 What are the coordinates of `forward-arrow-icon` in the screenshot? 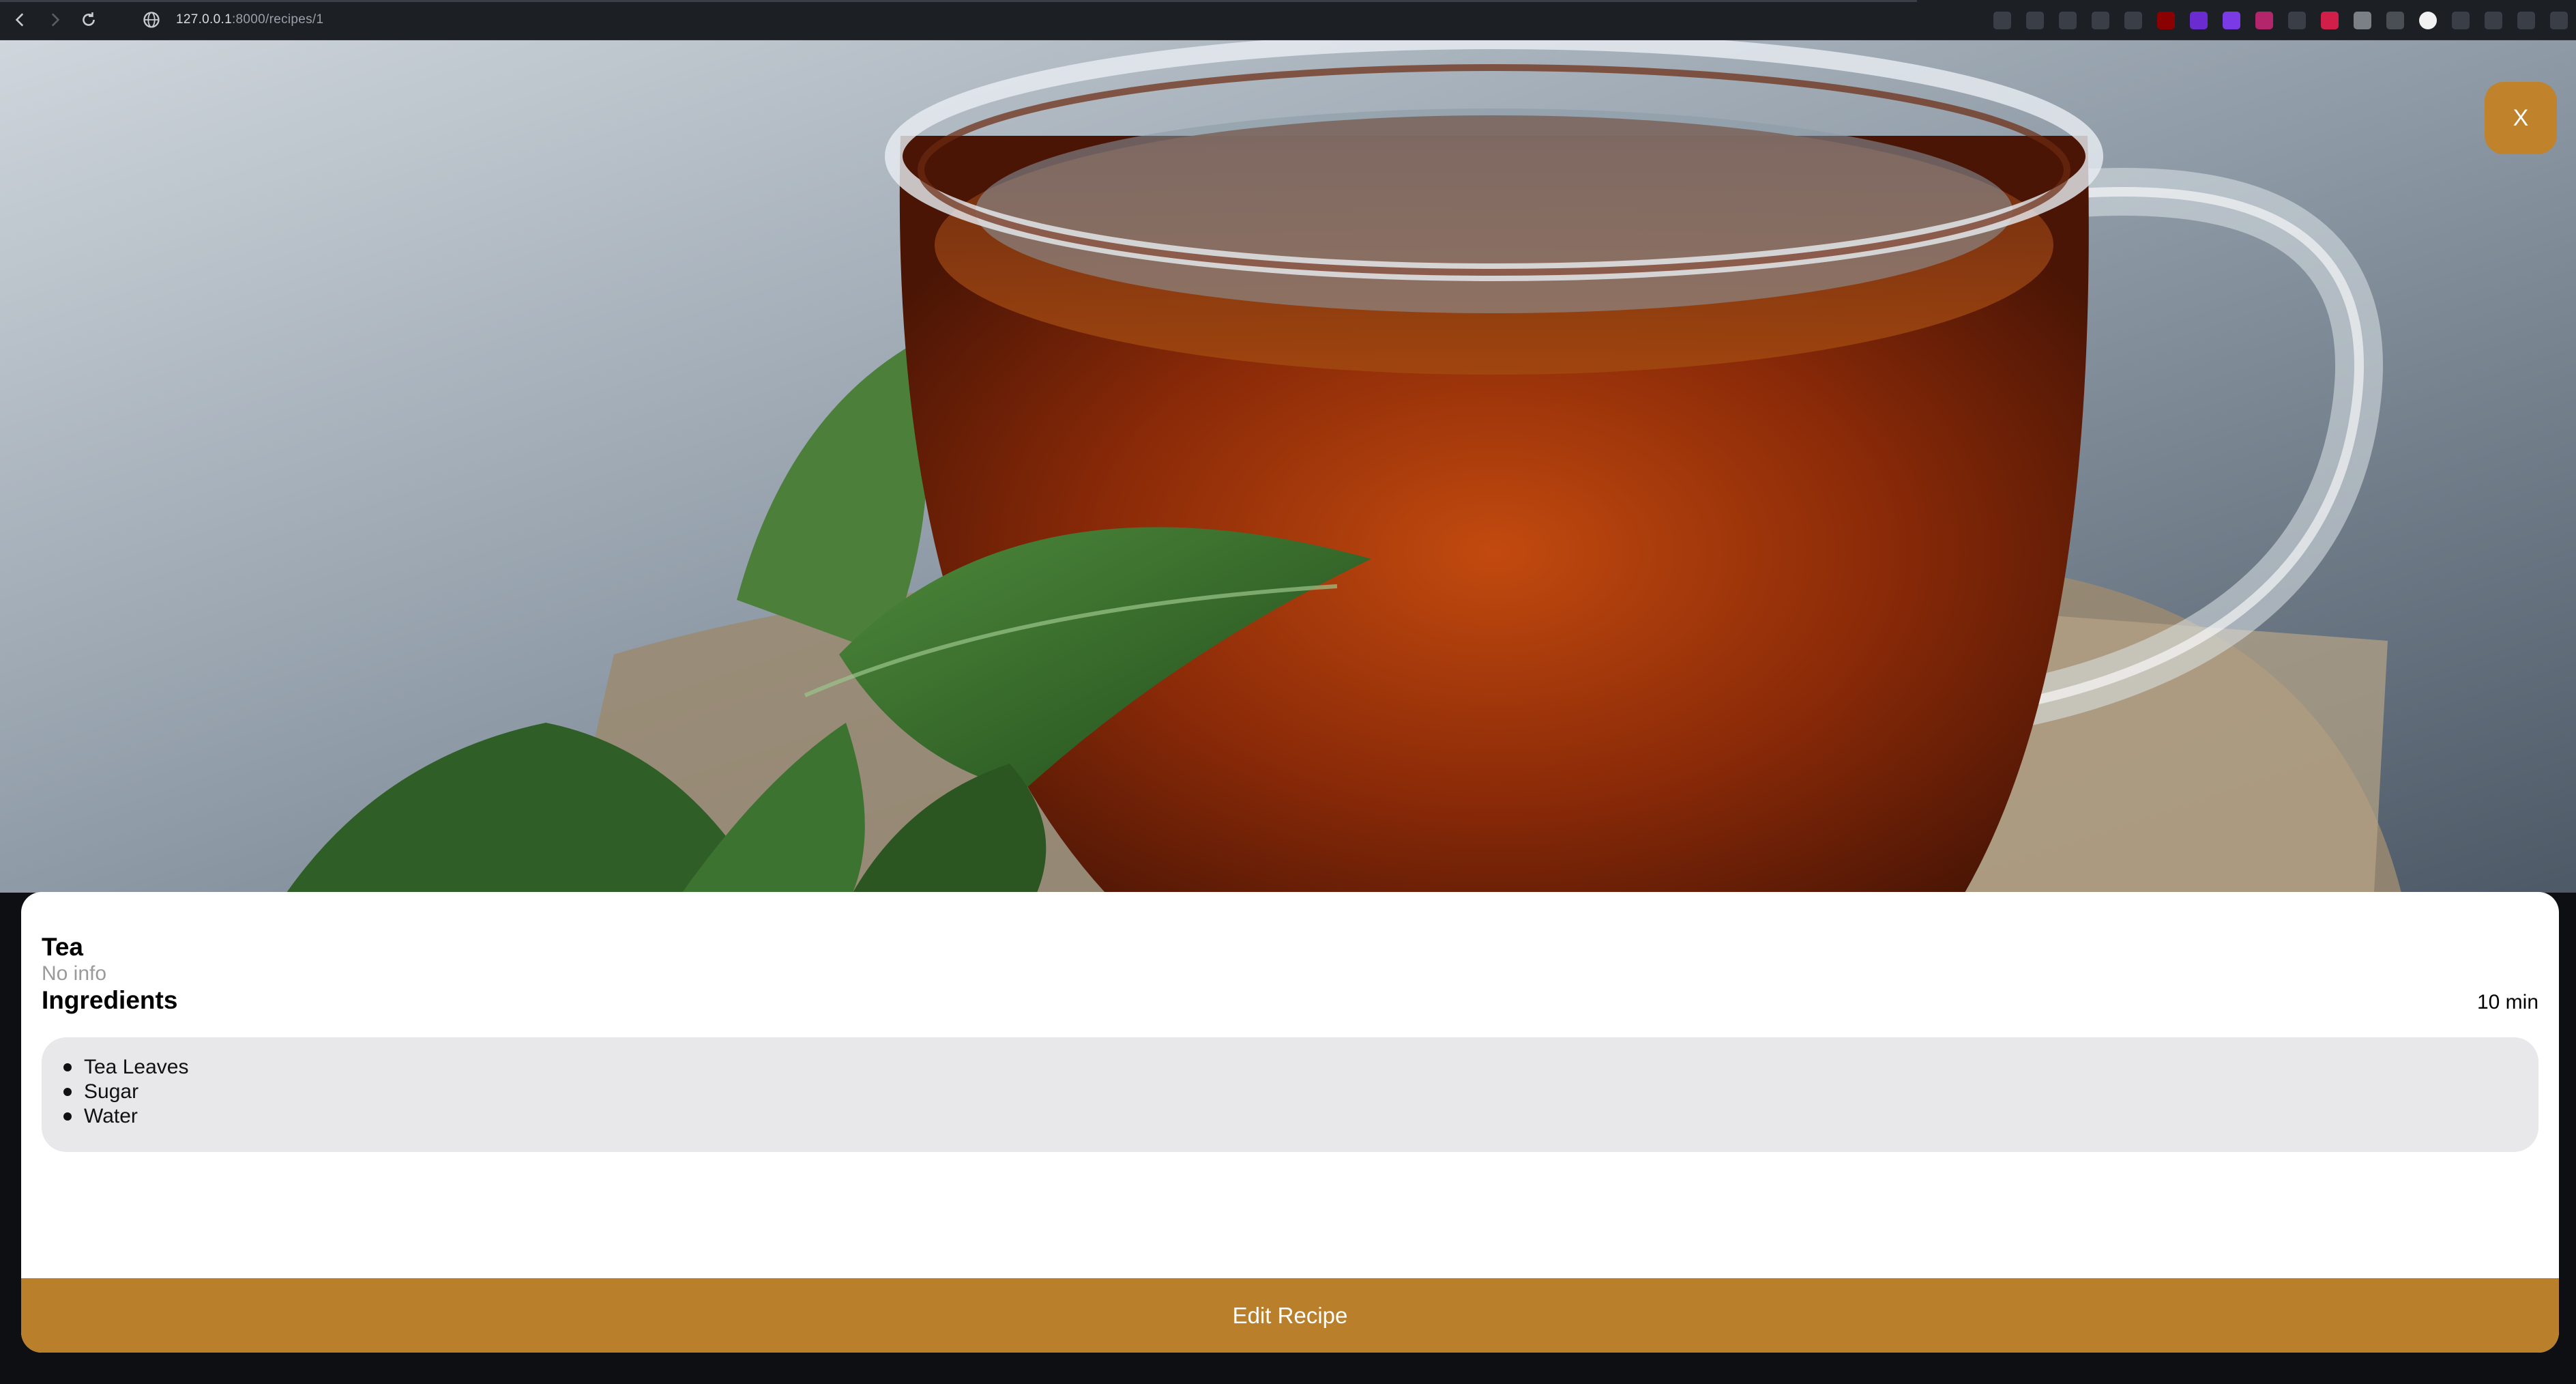 It's located at (56, 20).